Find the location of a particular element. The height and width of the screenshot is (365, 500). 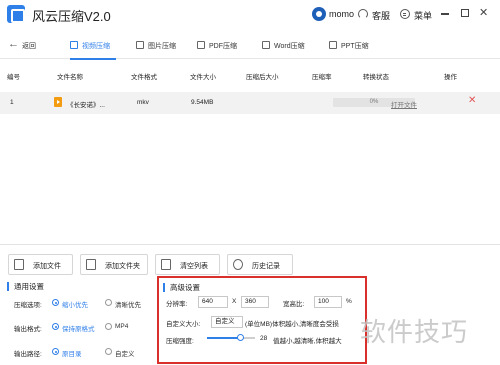

strength-hint: 值越小,越清晰,体积越大 is located at coordinates (307, 341).